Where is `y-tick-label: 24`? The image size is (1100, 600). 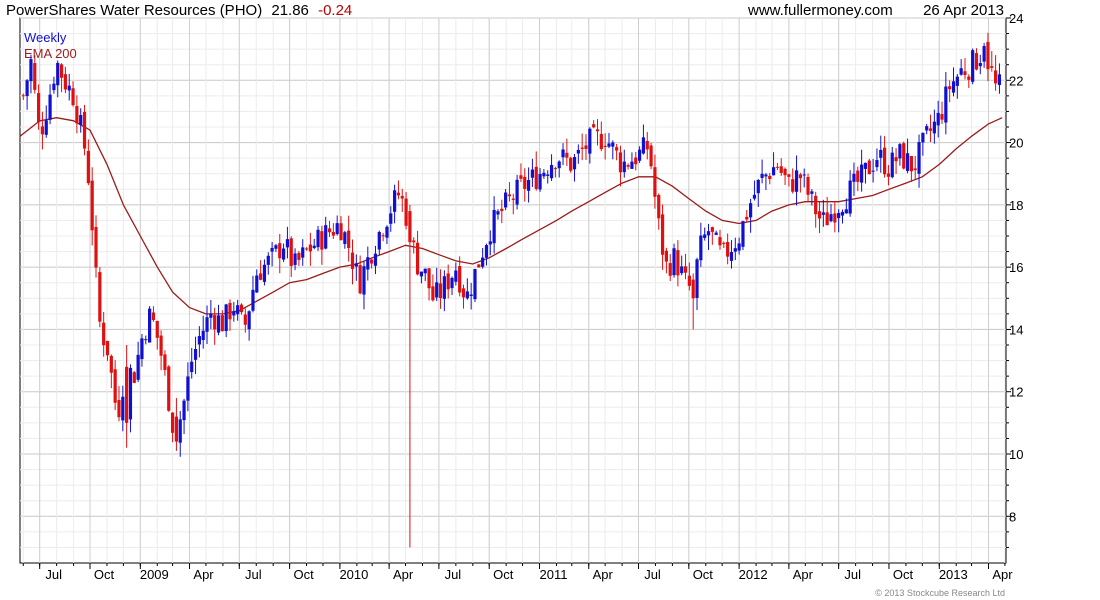 y-tick-label: 24 is located at coordinates (1016, 18).